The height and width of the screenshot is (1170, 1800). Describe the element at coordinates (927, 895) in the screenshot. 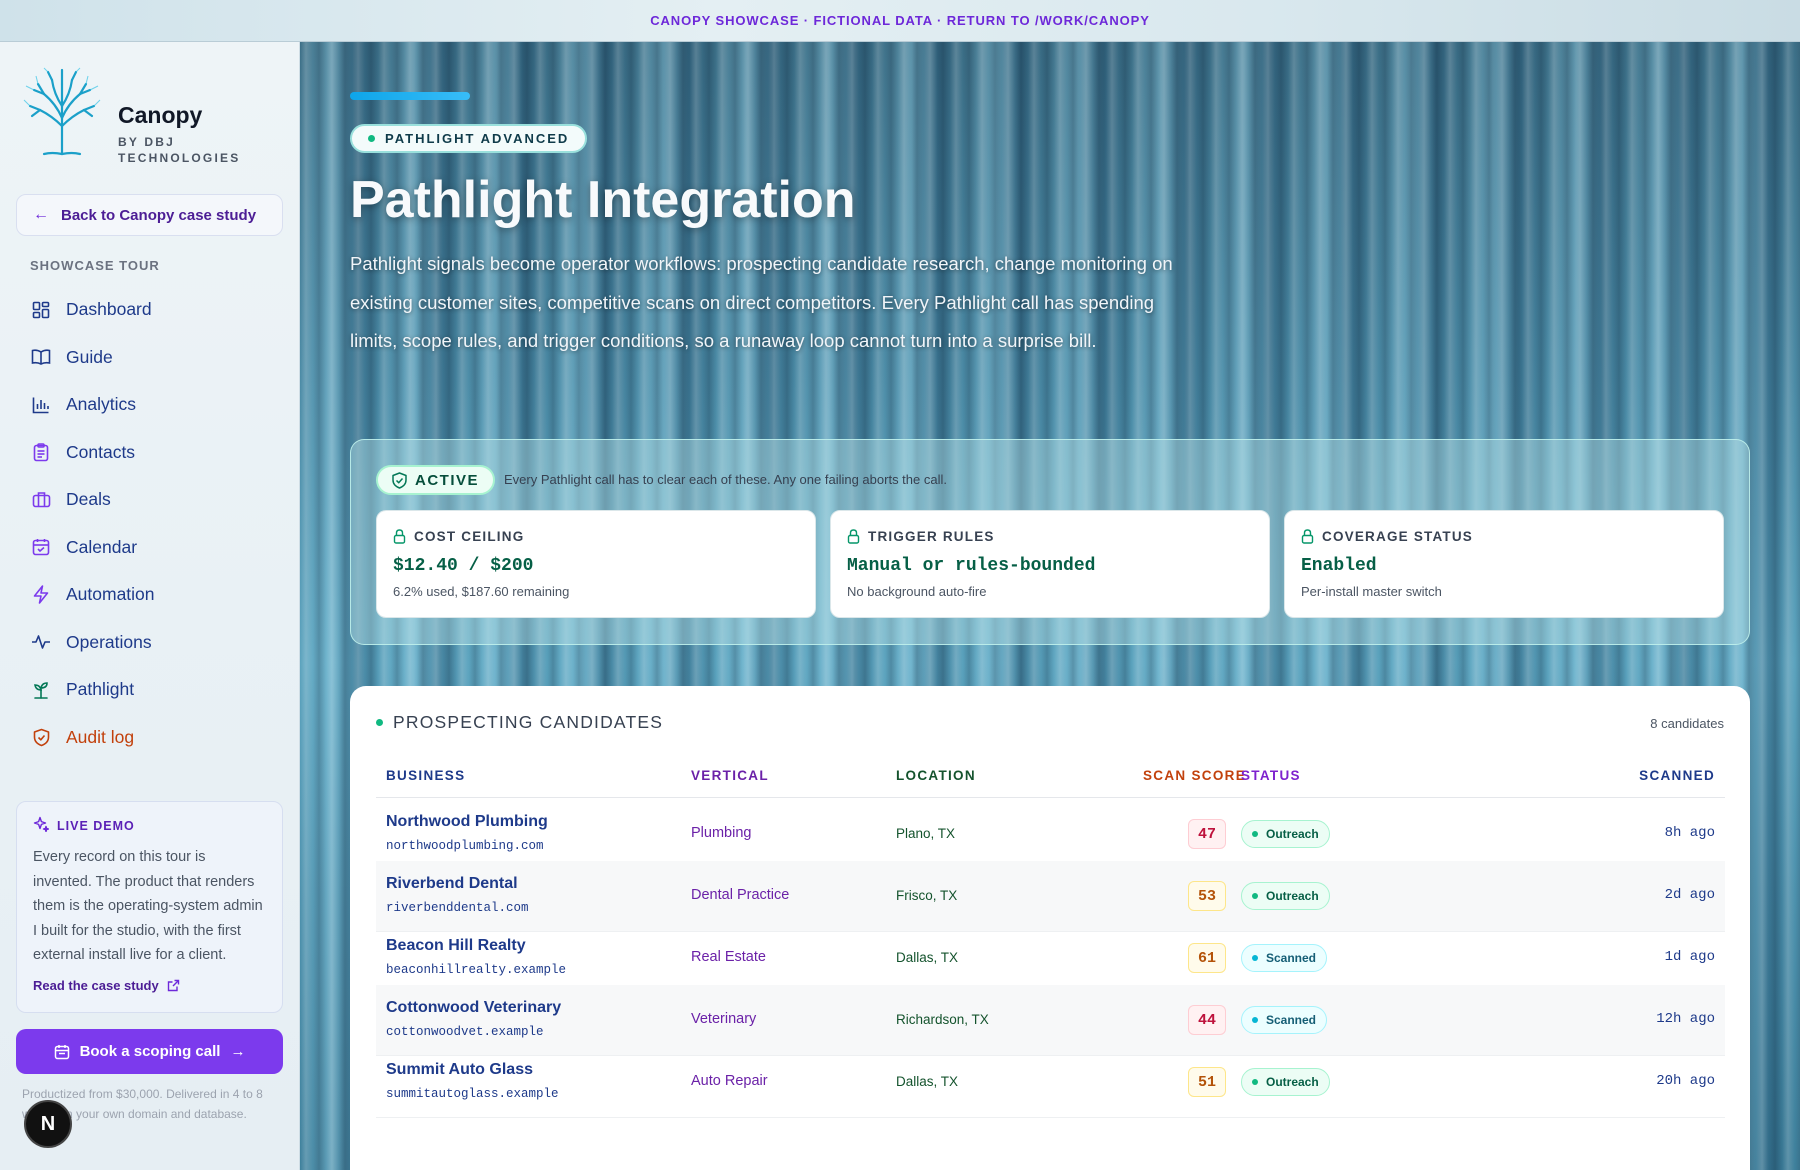

I see `location-cell: Frisco, TX` at that location.